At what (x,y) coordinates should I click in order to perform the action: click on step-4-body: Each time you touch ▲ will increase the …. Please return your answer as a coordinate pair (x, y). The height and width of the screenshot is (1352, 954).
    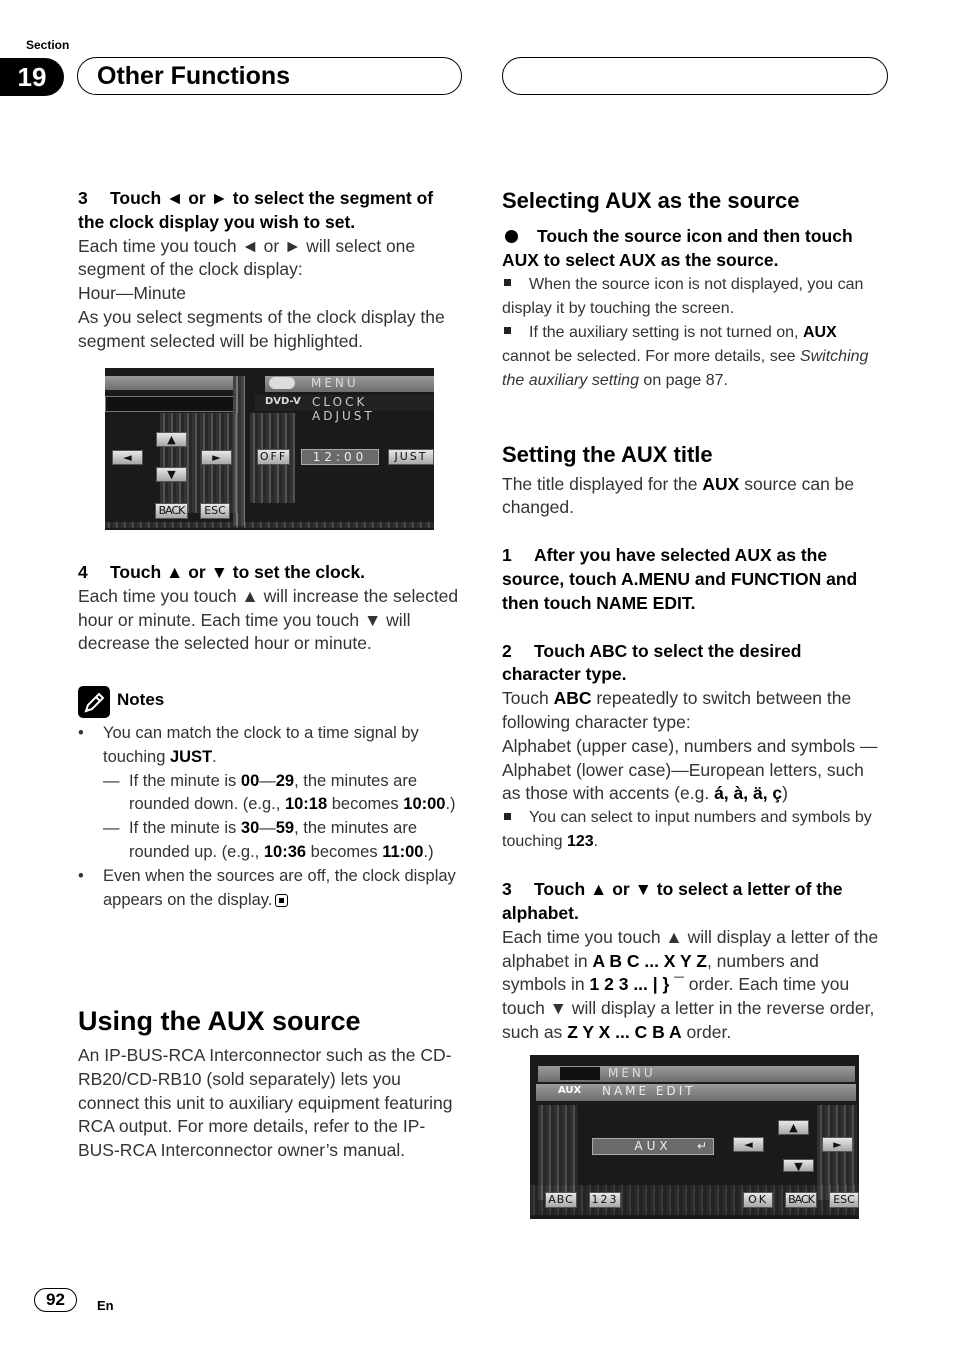
    Looking at the image, I should click on (268, 619).